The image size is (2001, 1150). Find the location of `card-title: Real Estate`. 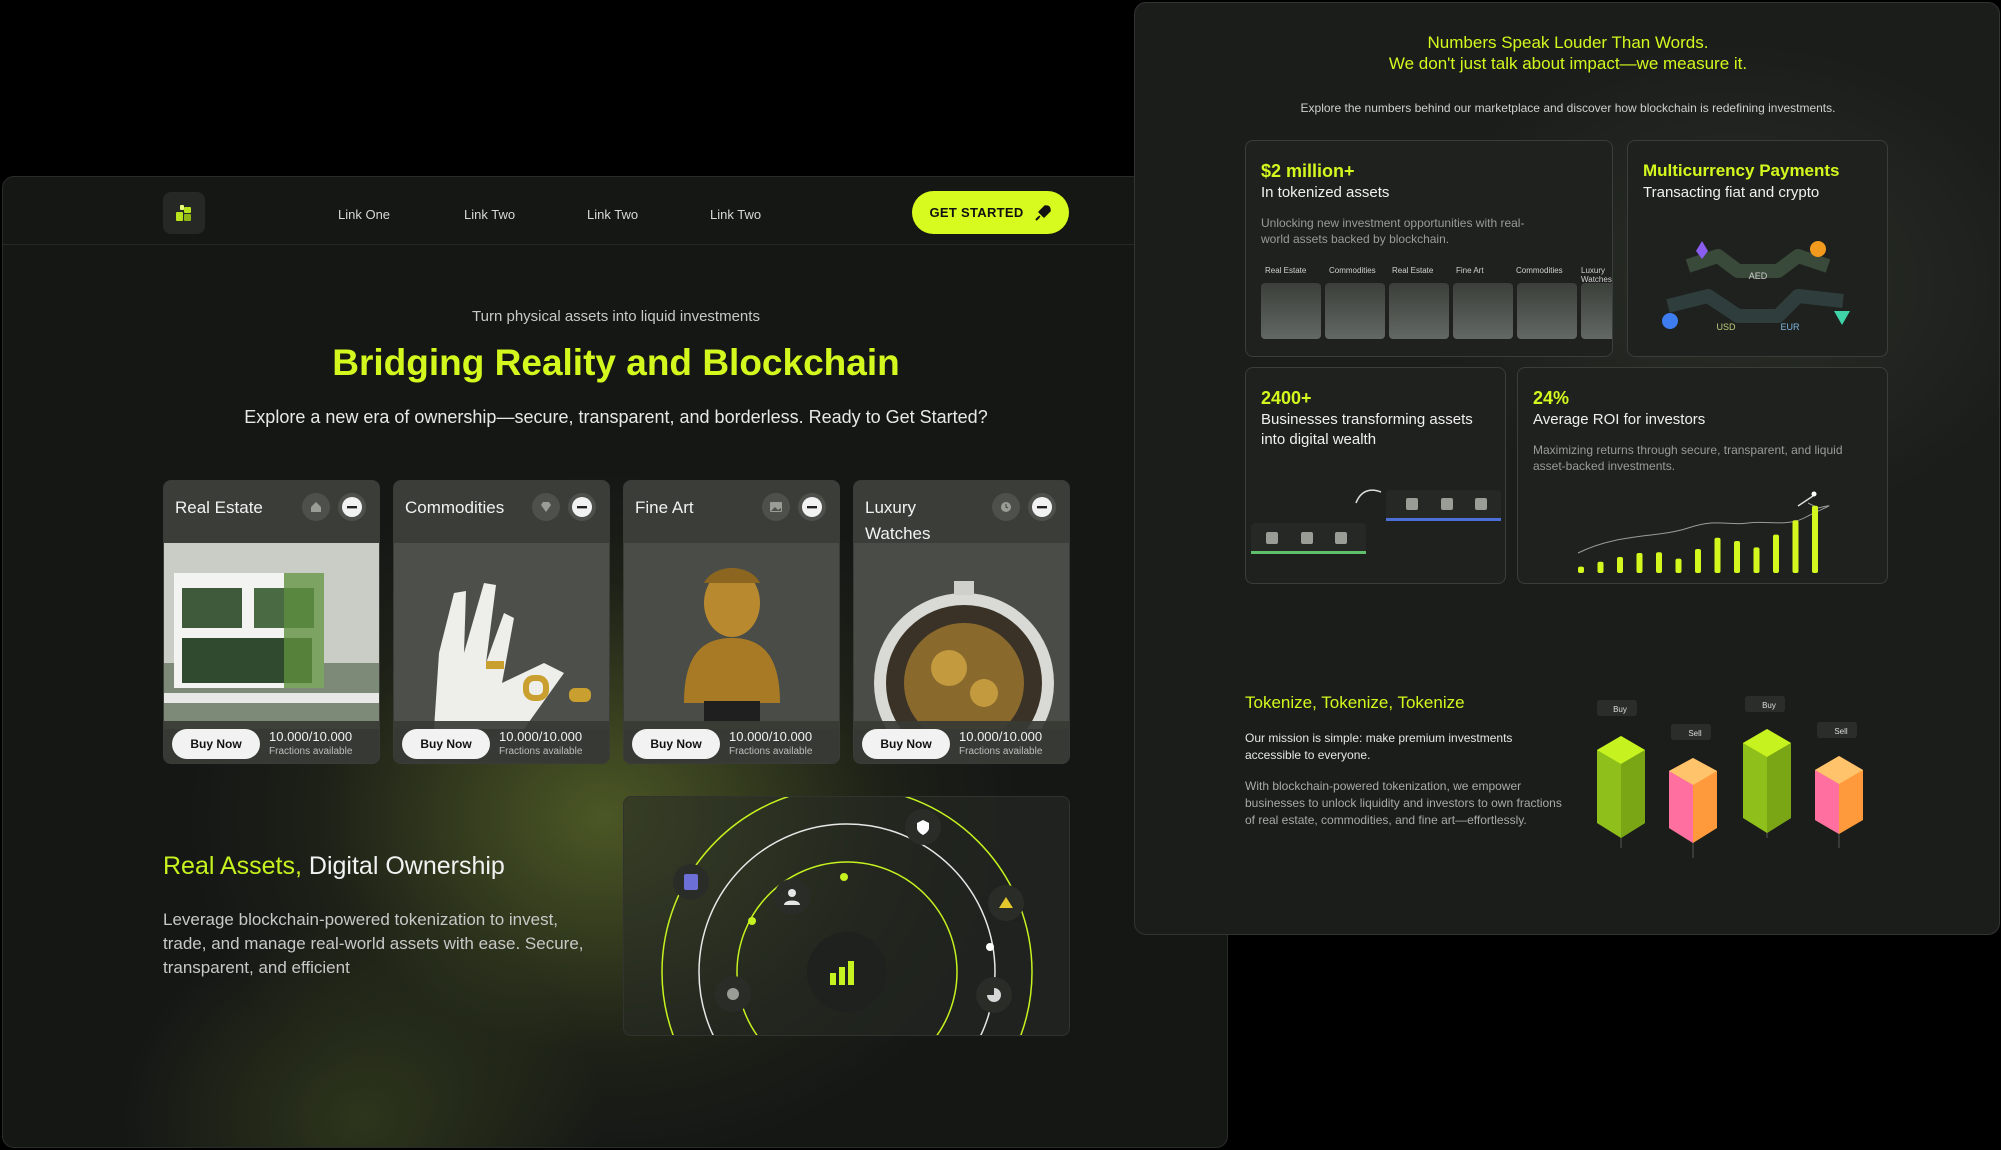

card-title: Real Estate is located at coordinates (219, 507).